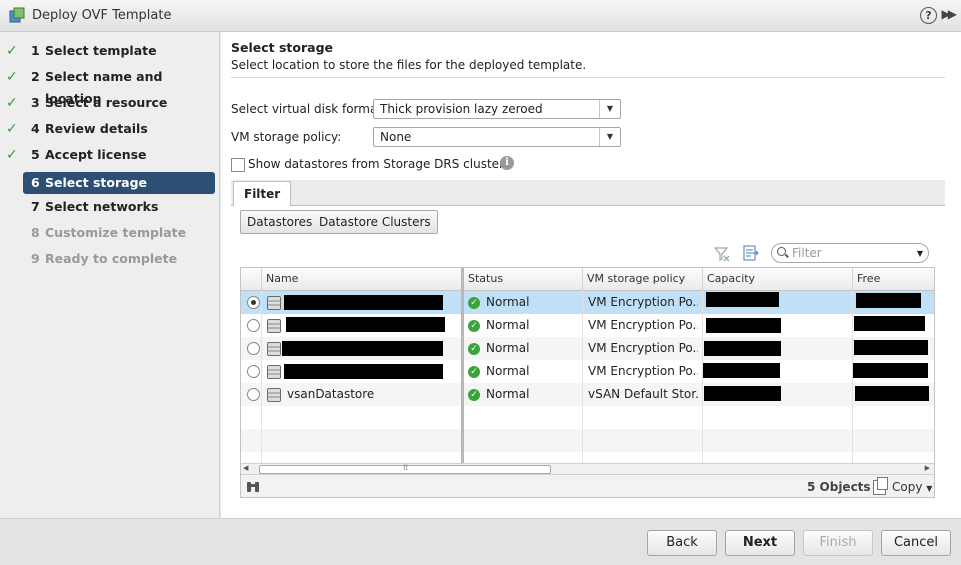 Image resolution: width=961 pixels, height=565 pixels. Describe the element at coordinates (916, 543) in the screenshot. I see `cancel-button: Cancel` at that location.